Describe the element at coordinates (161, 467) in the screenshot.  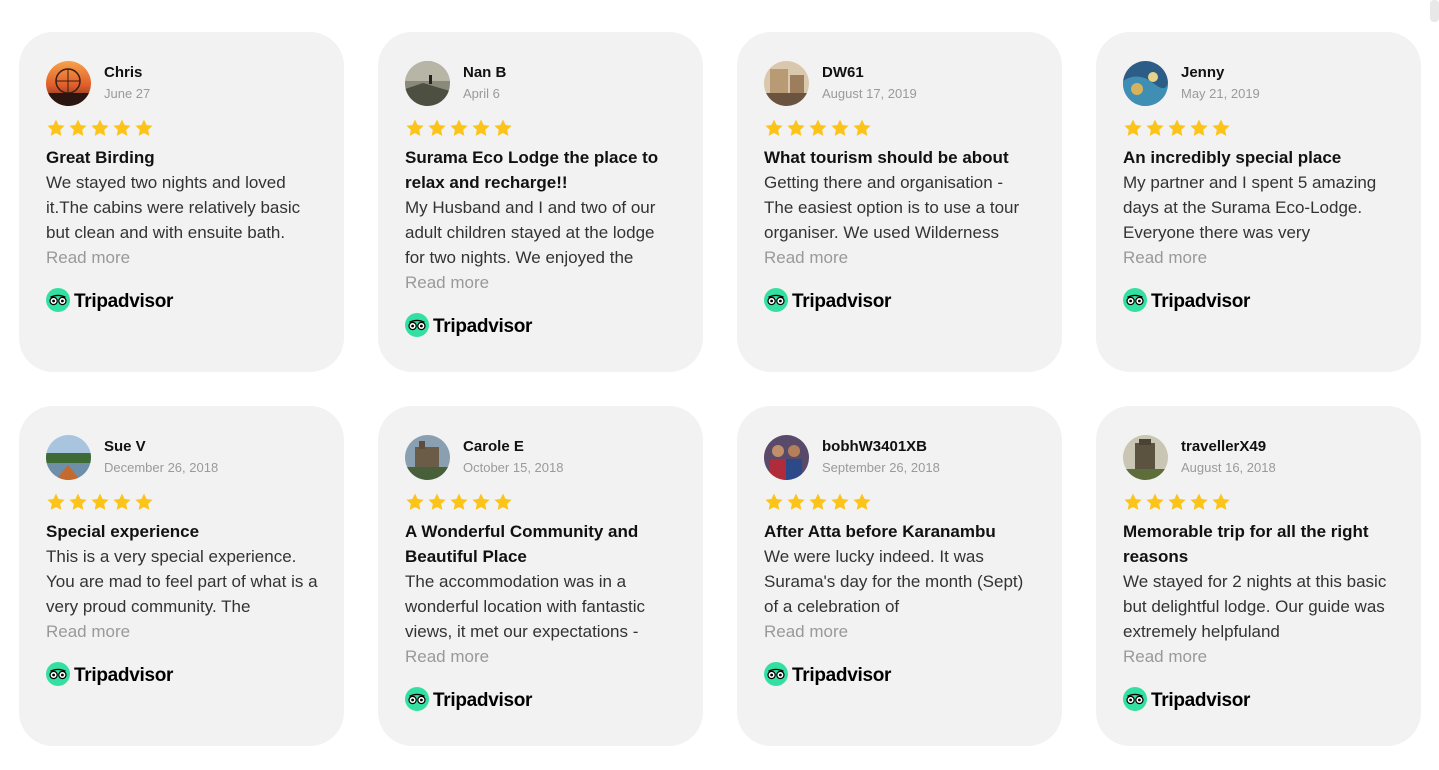
I see `review-date: December 26, 2018` at that location.